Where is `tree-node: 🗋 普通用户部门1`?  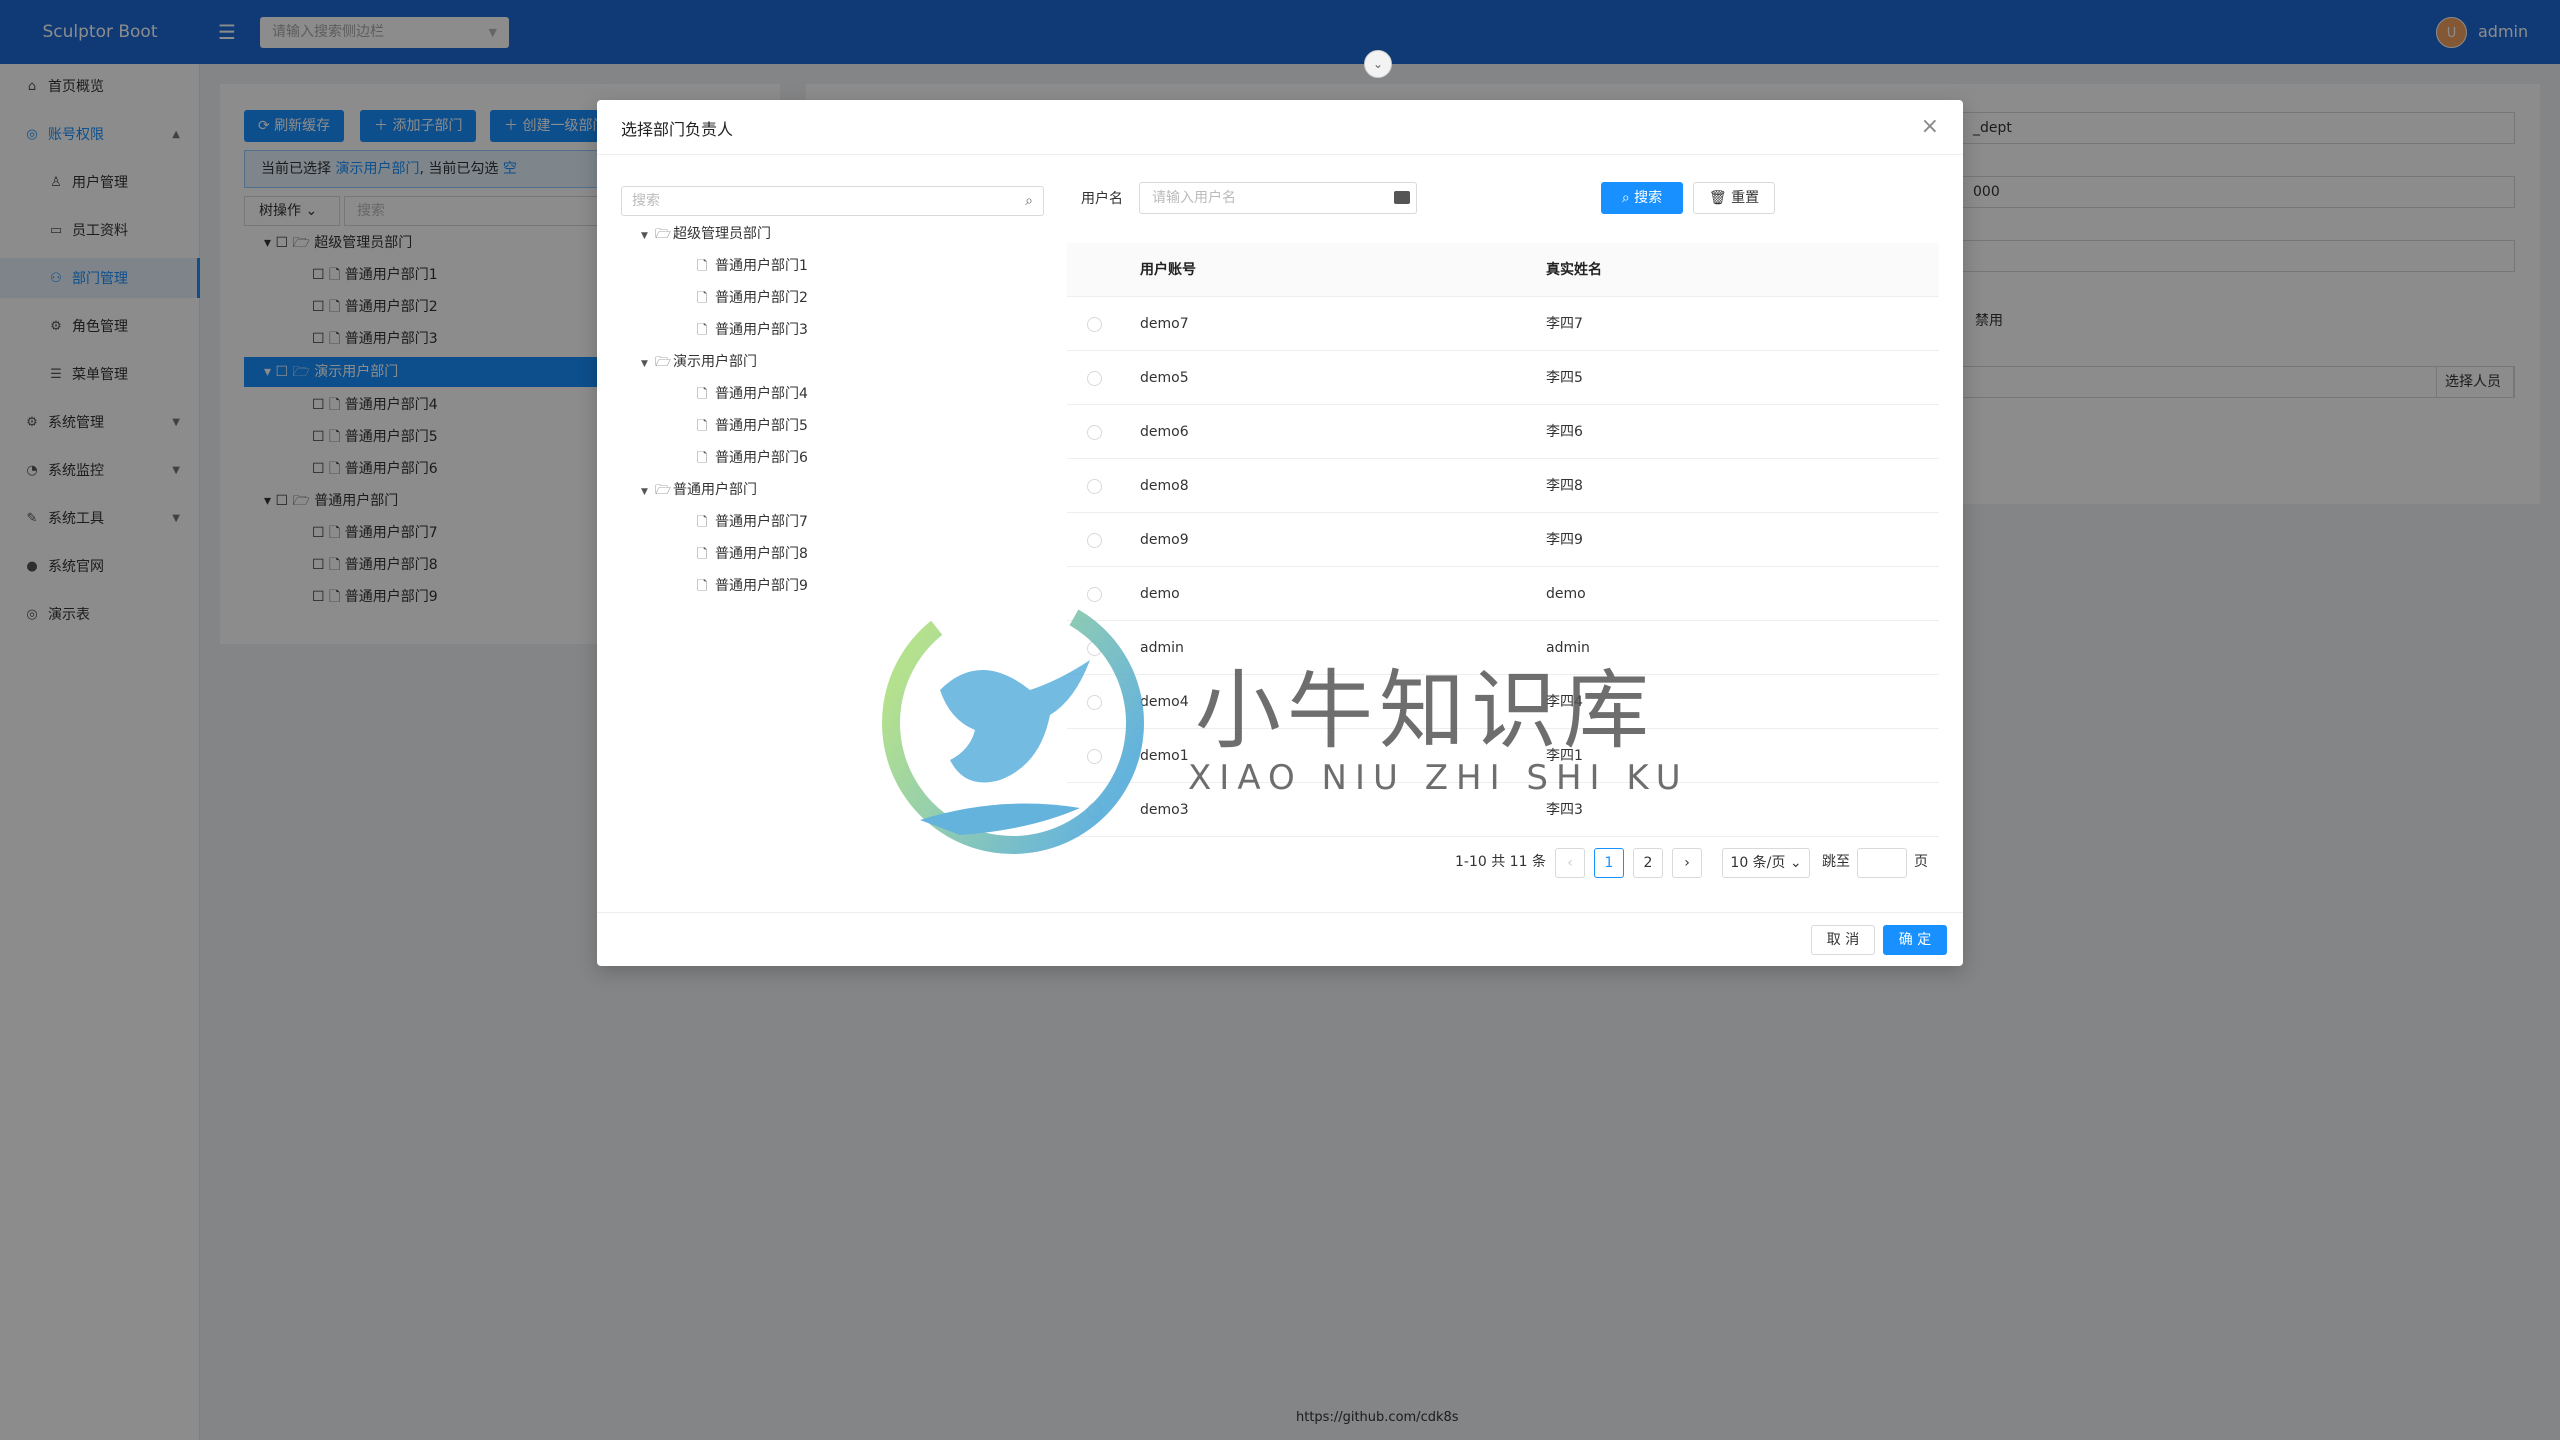
tree-node: 🗋 普通用户部门1 is located at coordinates (752, 266).